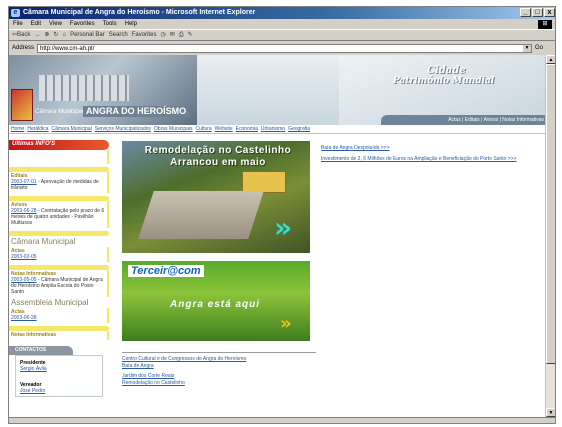 This screenshot has width=562, height=427. What do you see at coordinates (43, 241) in the screenshot?
I see `camara-section-title: Câmara Municipal` at bounding box center [43, 241].